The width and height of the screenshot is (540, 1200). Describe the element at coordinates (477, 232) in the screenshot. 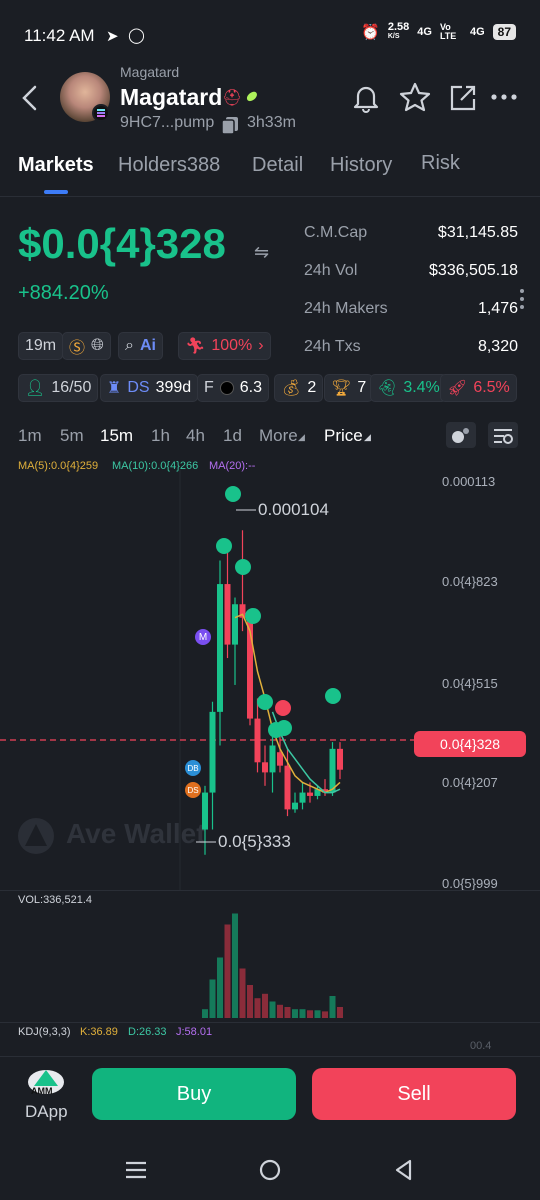

I see `stat-value: $31,145.85` at that location.